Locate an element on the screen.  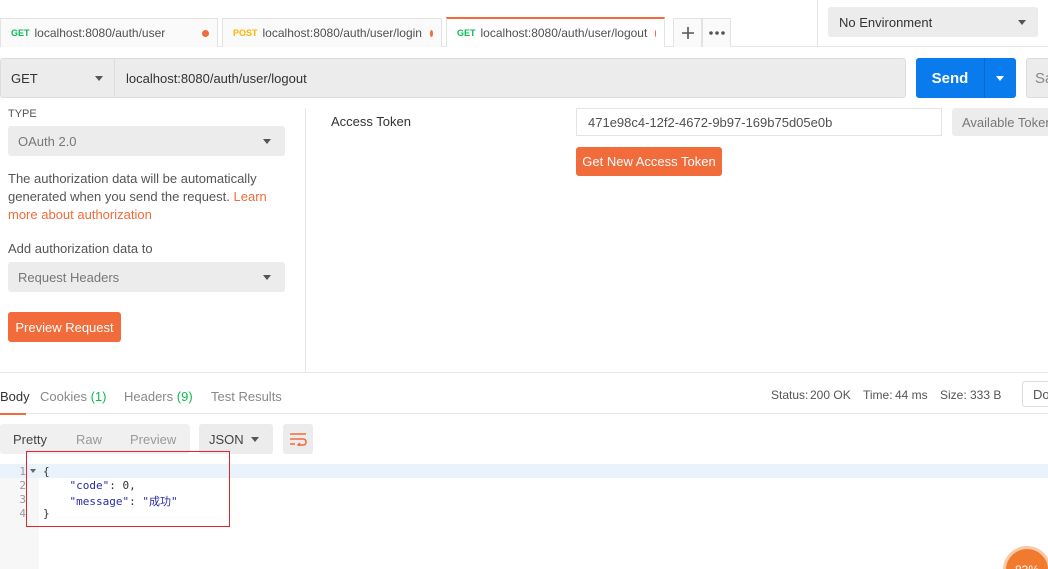
line-number: 1 is located at coordinates (22, 471).